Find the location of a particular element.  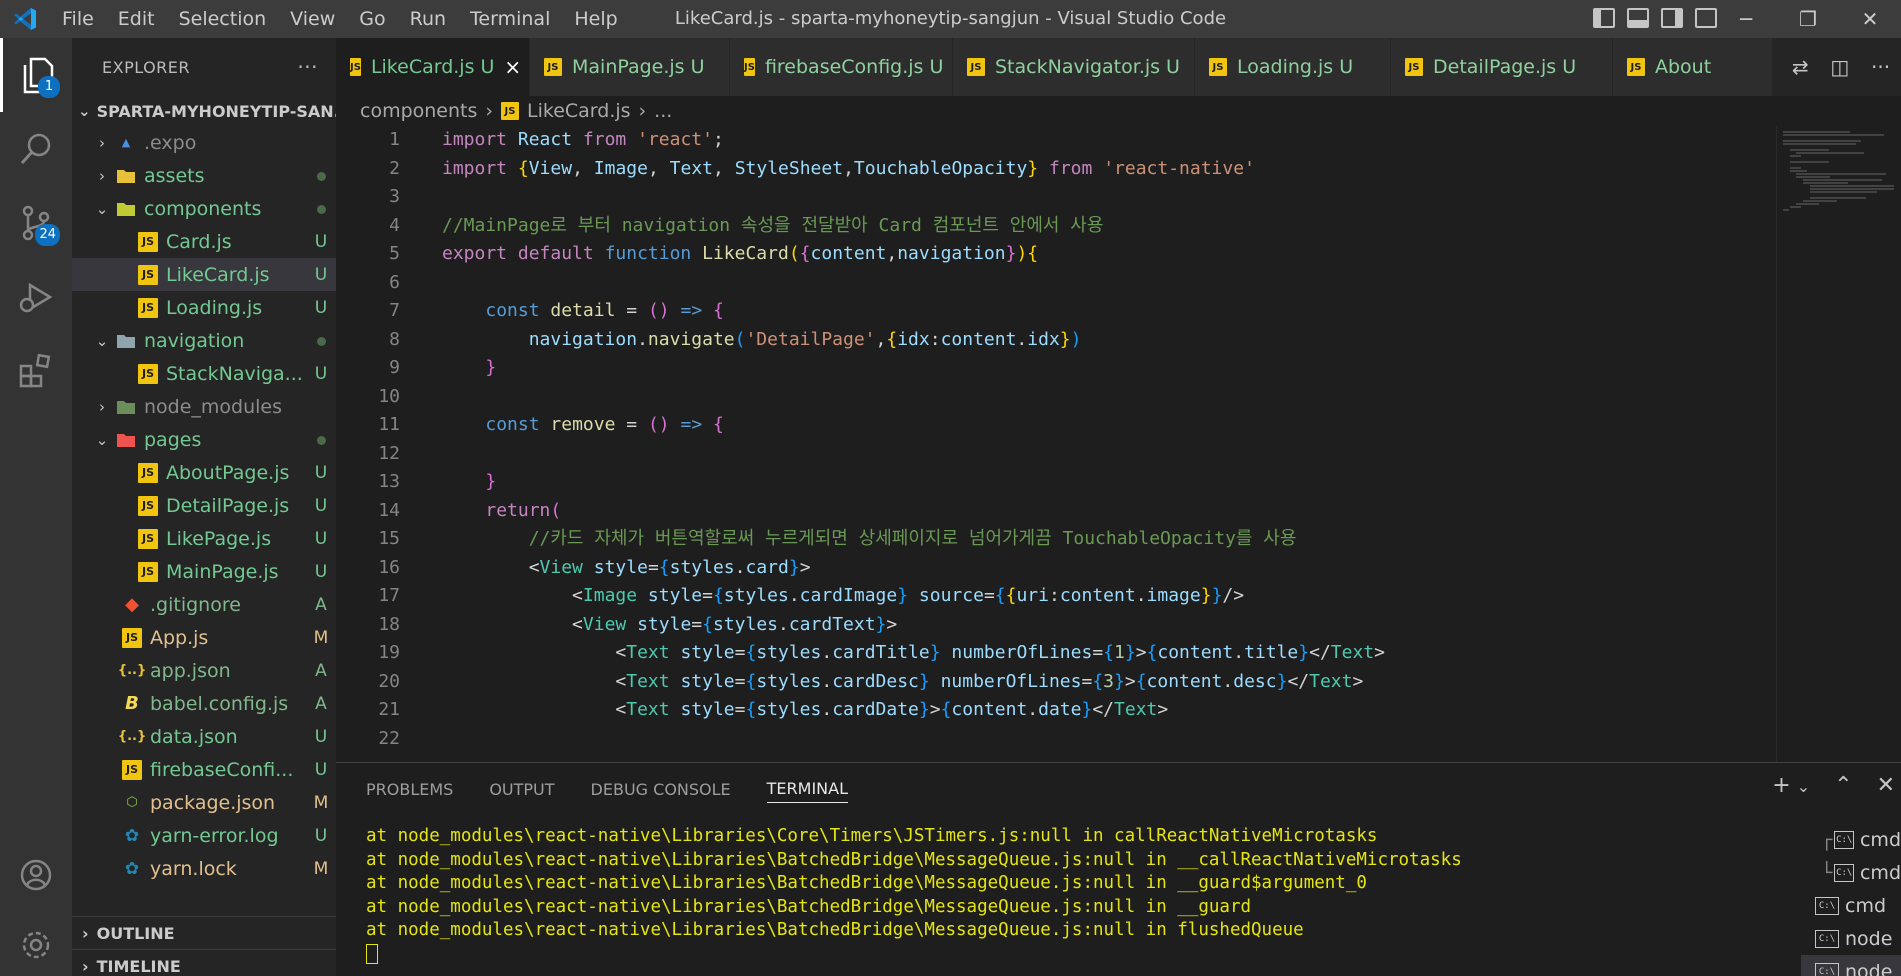

terminal-instance: ┌ C:\ cmd is located at coordinates (1851, 839).